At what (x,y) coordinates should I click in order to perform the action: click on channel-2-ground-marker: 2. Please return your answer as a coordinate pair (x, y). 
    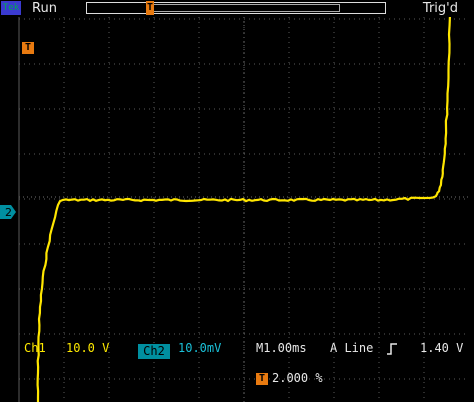
    Looking at the image, I should click on (8, 212).